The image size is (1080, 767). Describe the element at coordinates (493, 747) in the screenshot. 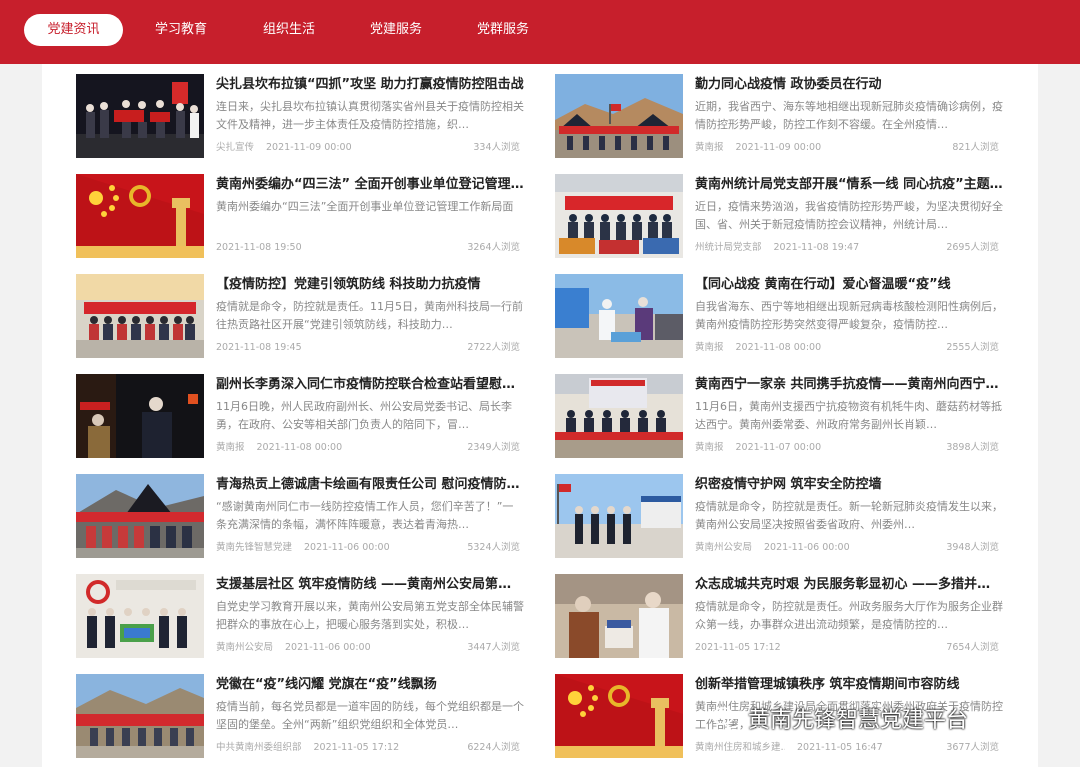

I see `article-views: 6224人浏览` at that location.